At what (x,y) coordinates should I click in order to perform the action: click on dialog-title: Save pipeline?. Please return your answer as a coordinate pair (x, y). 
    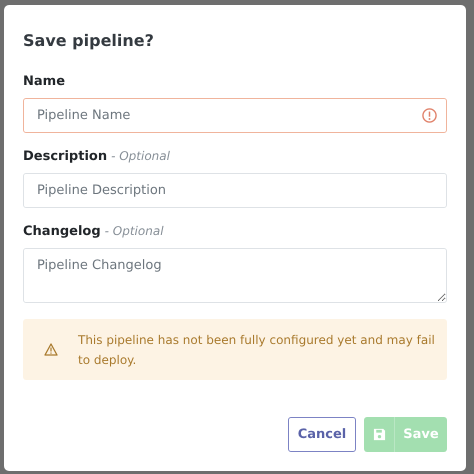
    Looking at the image, I should click on (89, 40).